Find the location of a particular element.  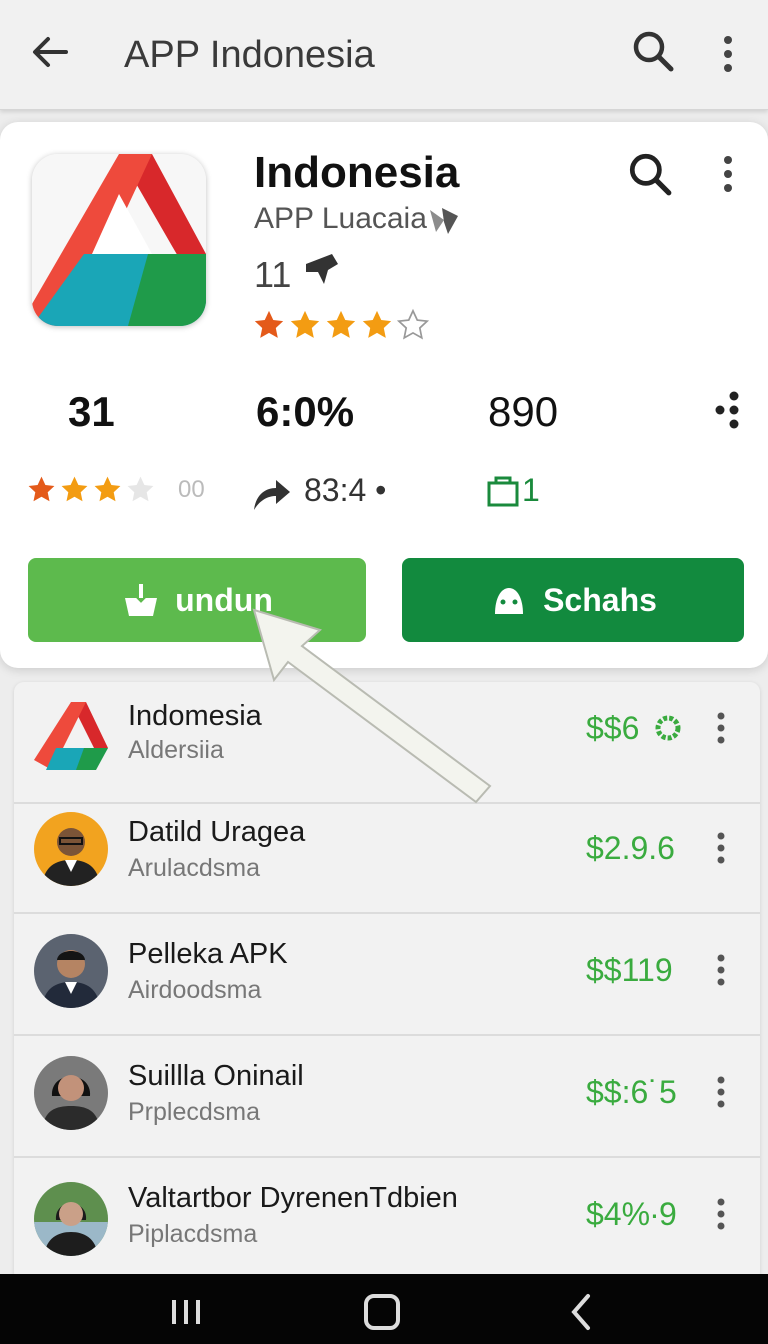

gear-icon is located at coordinates (668, 728).